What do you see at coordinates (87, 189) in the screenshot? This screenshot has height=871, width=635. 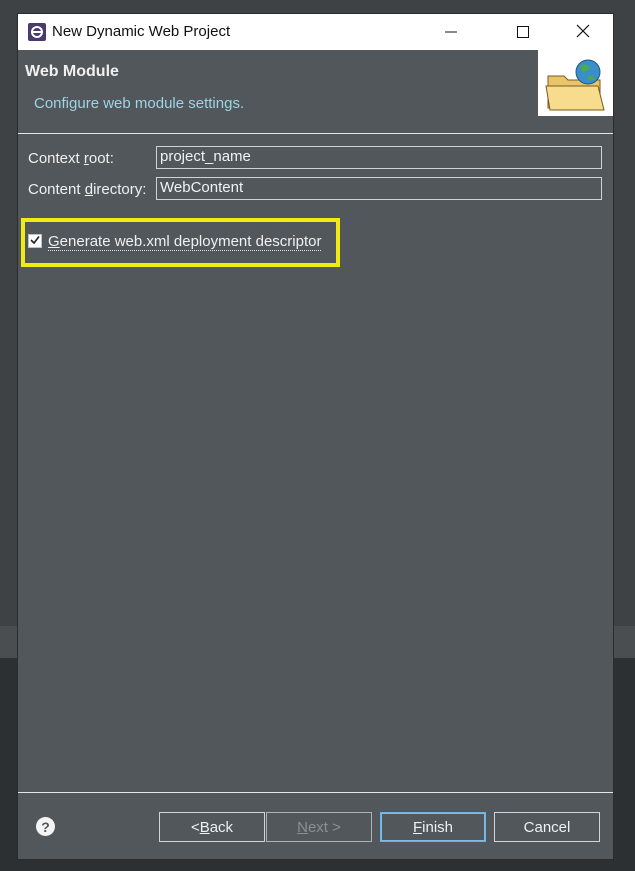 I see `content-directory-label: Content directory:` at bounding box center [87, 189].